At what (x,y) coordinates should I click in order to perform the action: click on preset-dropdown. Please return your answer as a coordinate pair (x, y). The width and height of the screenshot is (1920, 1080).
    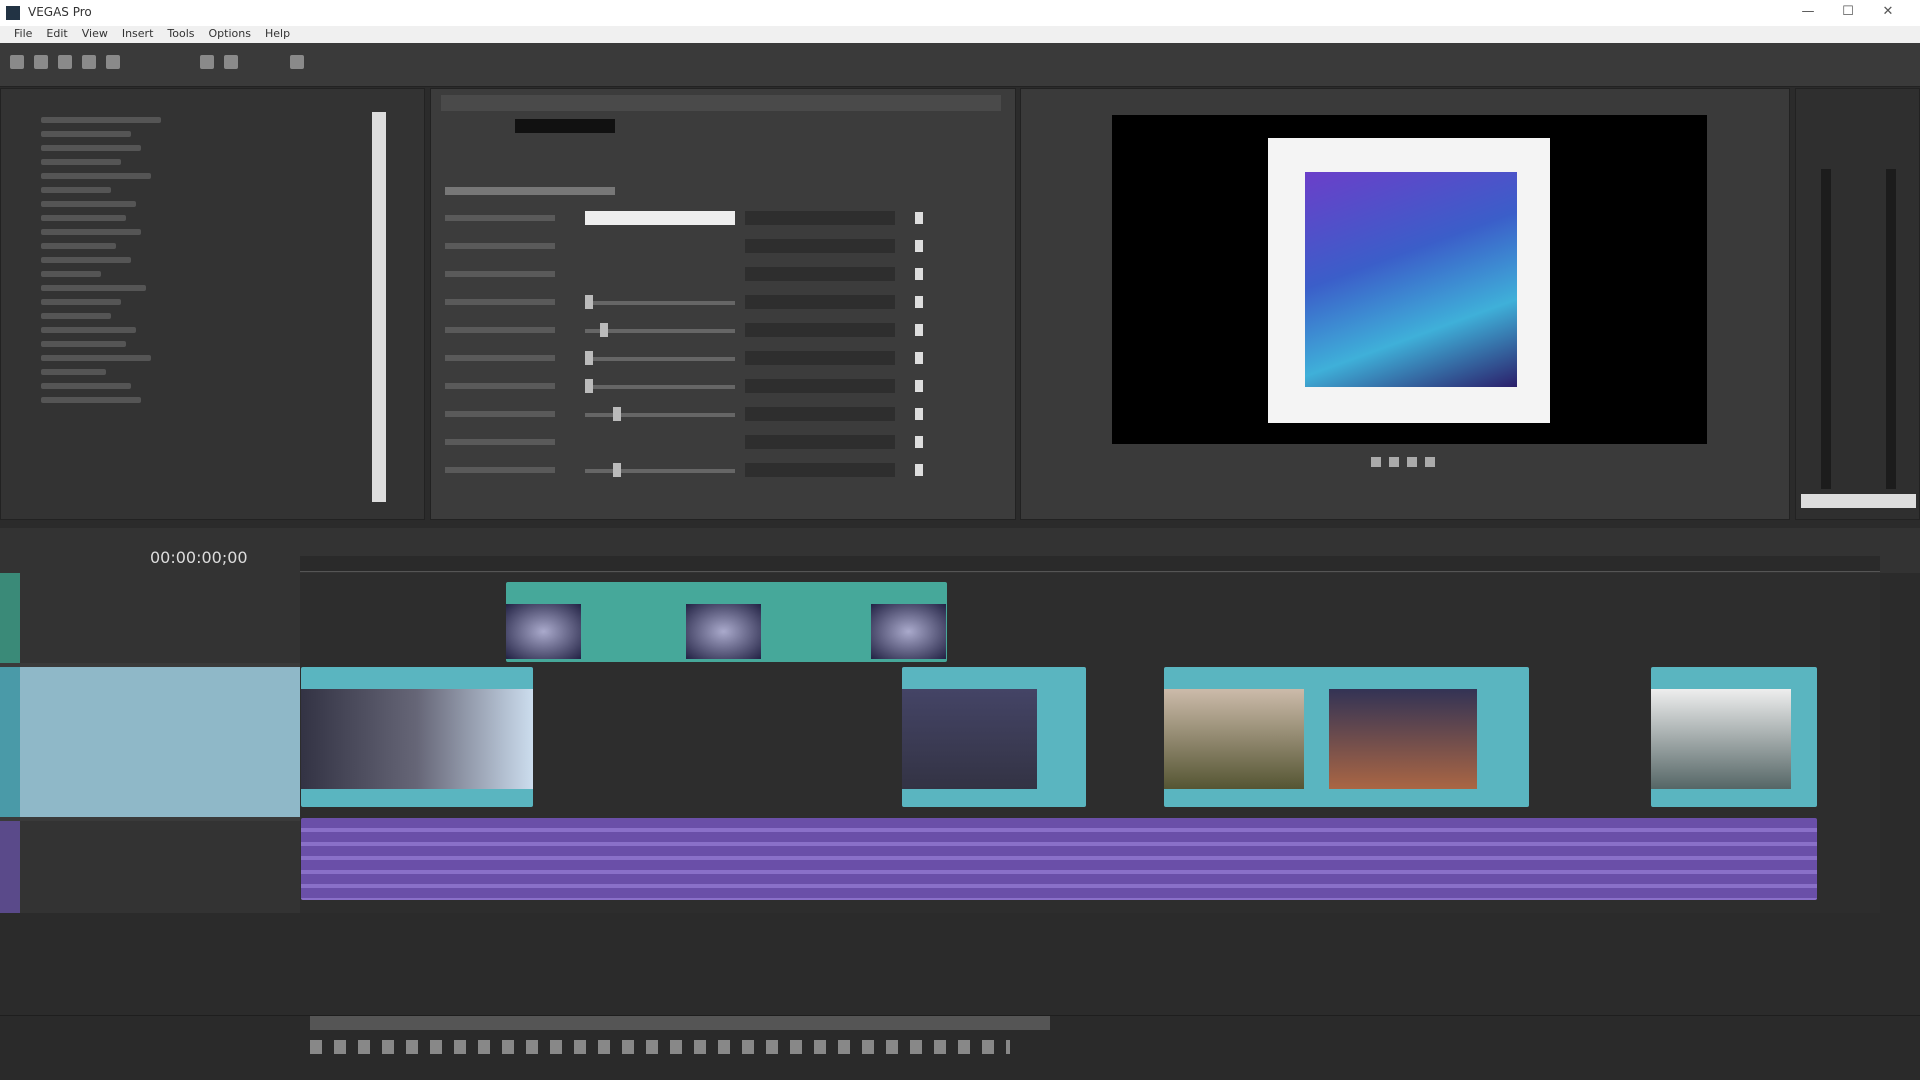
    Looking at the image, I should click on (565, 126).